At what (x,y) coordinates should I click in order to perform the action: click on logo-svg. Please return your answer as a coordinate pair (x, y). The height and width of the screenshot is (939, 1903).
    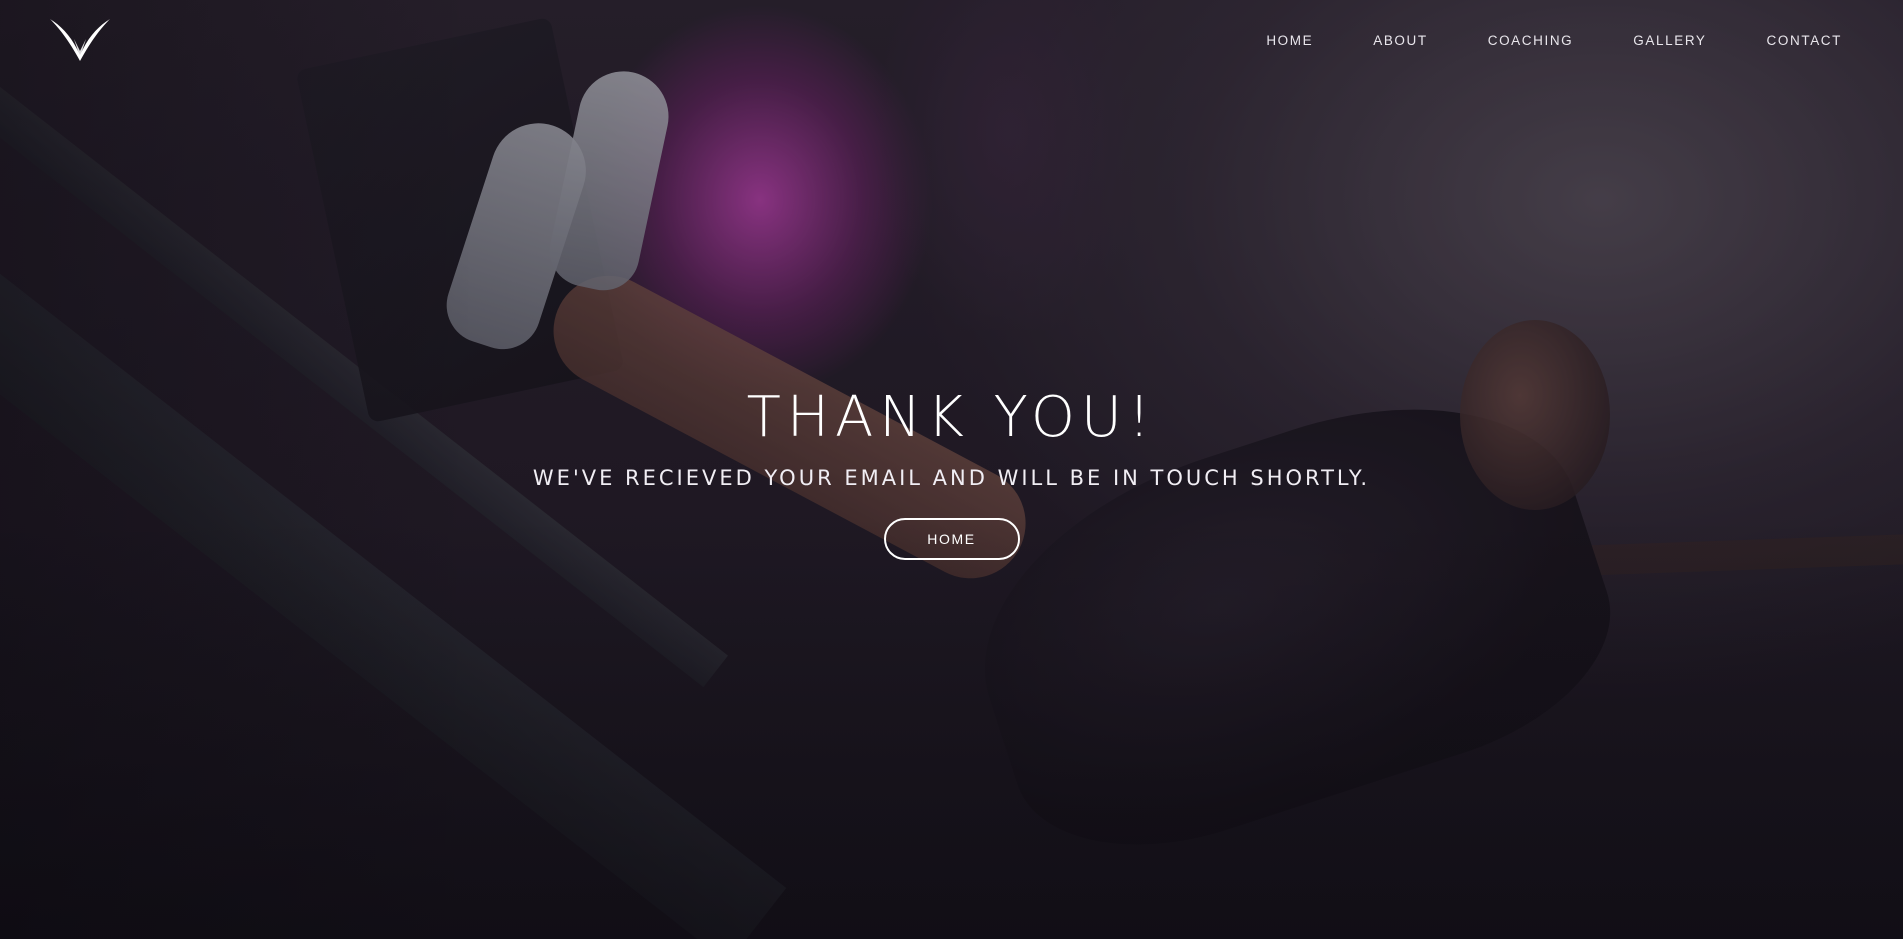
    Looking at the image, I should click on (80, 40).